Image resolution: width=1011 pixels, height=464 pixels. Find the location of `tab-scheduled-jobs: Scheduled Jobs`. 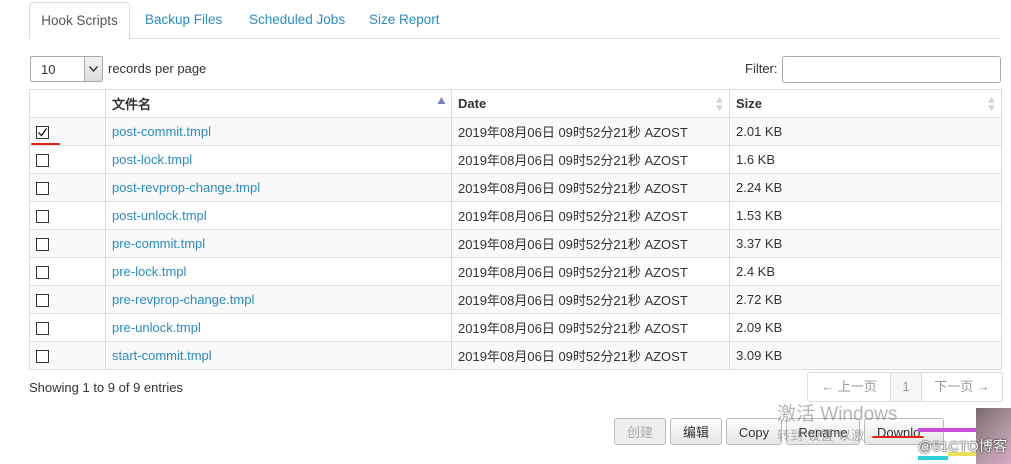

tab-scheduled-jobs: Scheduled Jobs is located at coordinates (297, 19).